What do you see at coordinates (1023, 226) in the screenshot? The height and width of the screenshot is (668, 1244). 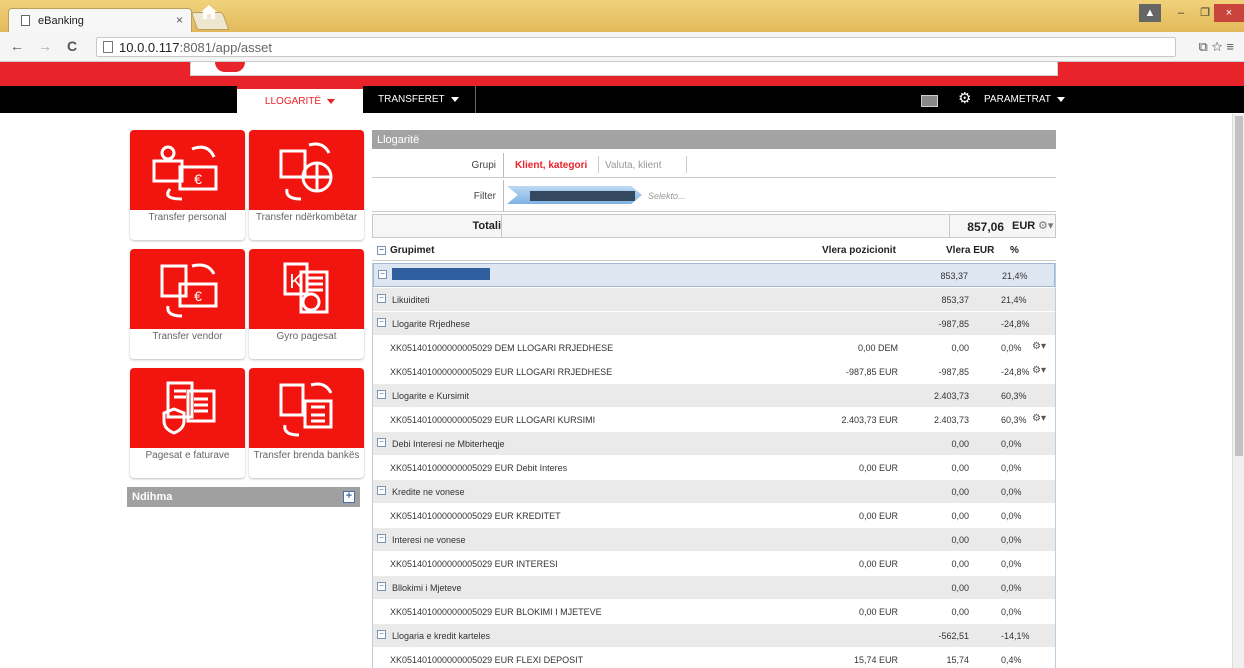 I see `total-currency: EUR` at bounding box center [1023, 226].